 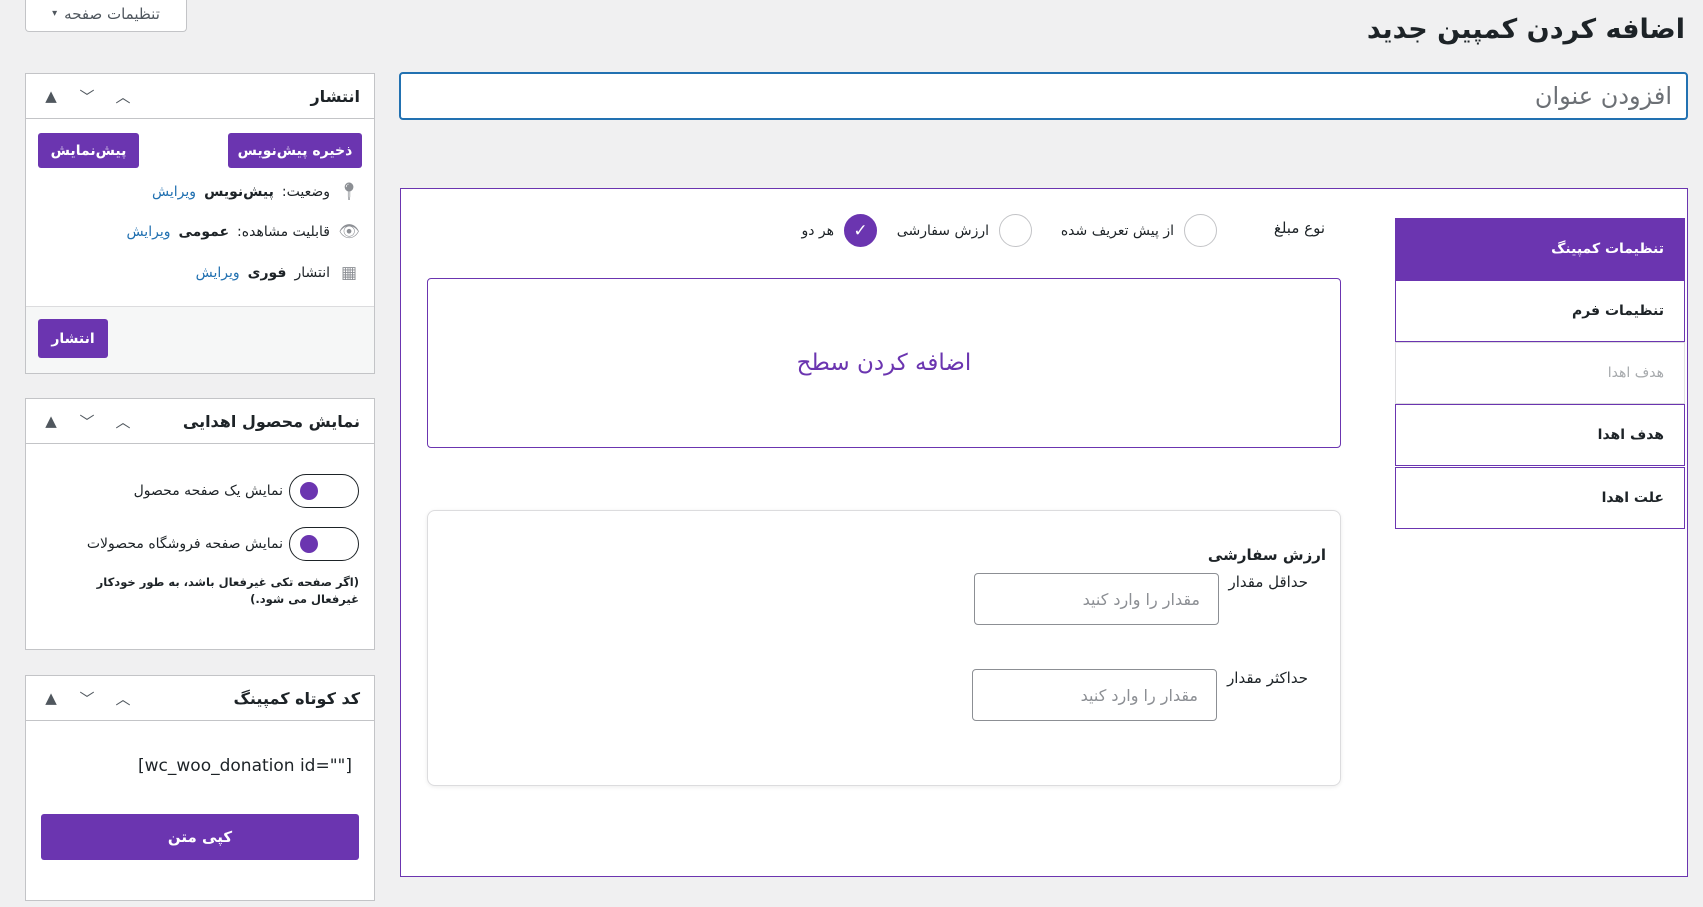 What do you see at coordinates (1043, 96) in the screenshot?
I see `title-input` at bounding box center [1043, 96].